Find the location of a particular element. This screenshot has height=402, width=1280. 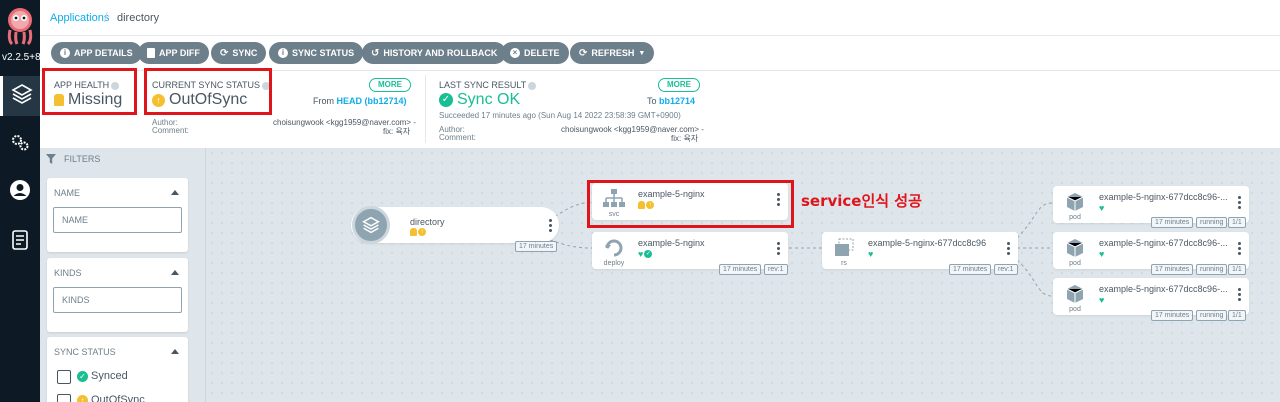

nav-settings is located at coordinates (20, 144).